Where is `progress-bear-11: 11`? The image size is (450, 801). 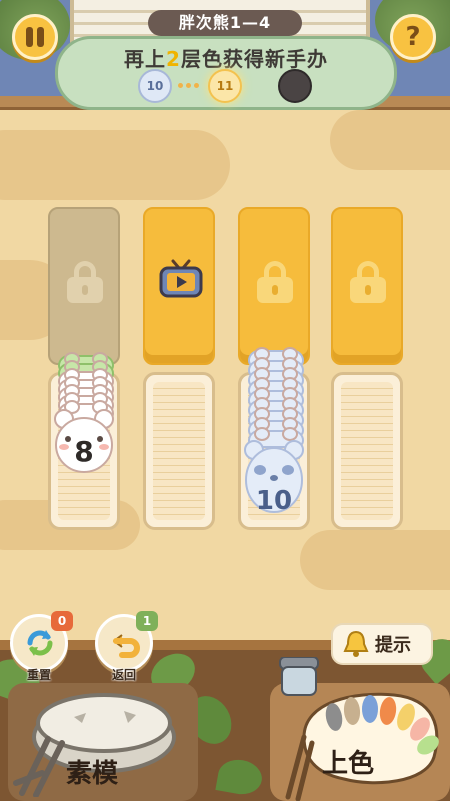
progress-bear-11: 11 is located at coordinates (225, 86).